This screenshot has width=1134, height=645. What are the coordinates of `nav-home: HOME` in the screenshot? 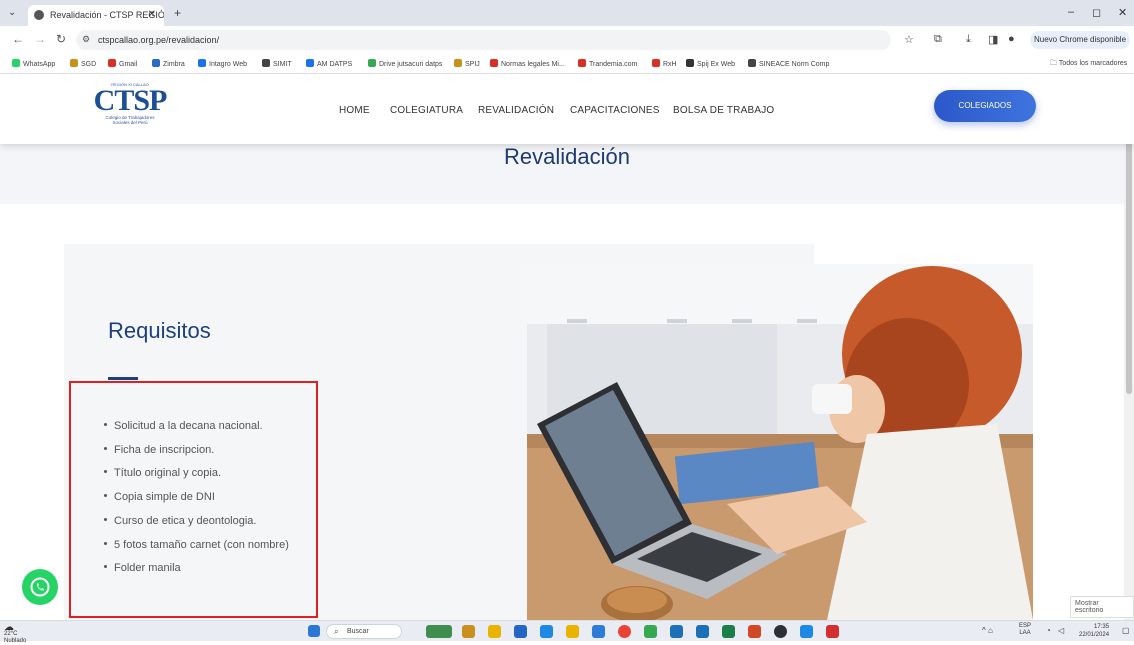 It's located at (354, 110).